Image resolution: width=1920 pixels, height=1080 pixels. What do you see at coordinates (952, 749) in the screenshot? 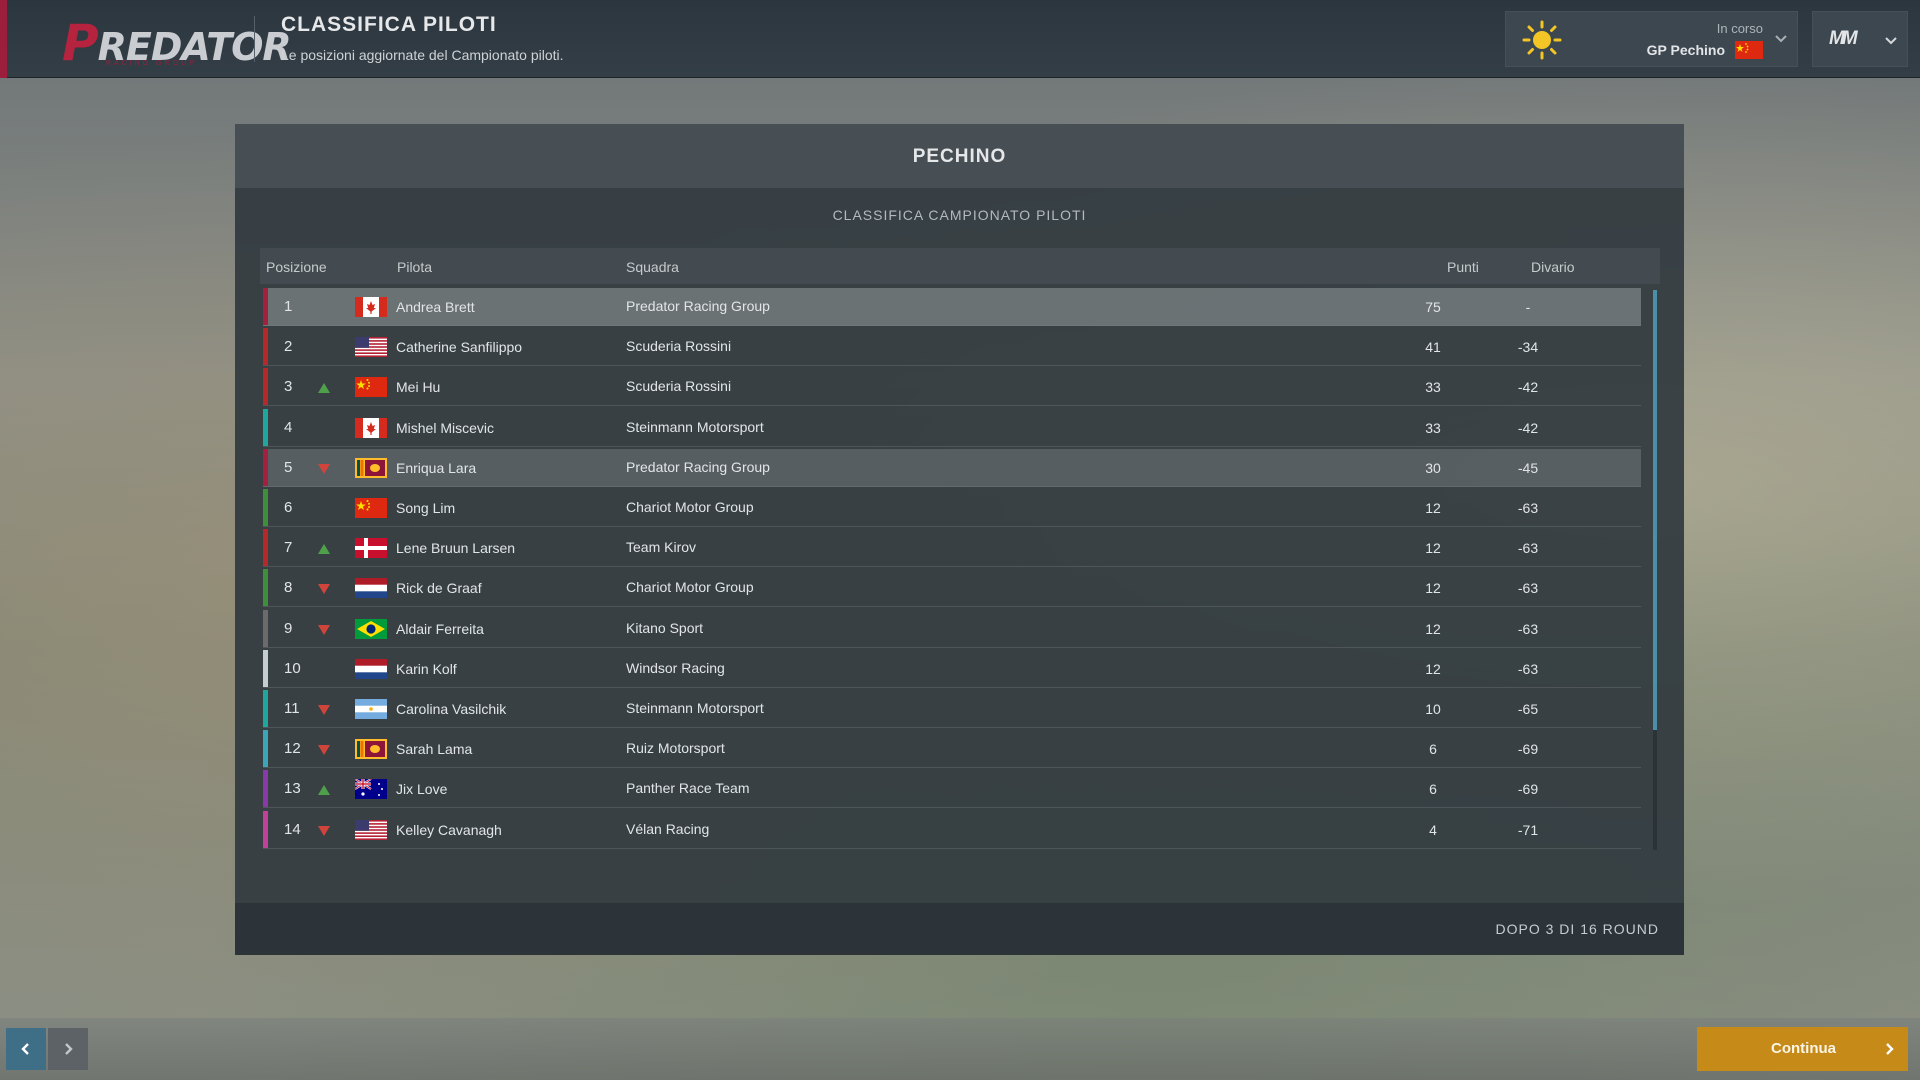
I see `table-row: 12 Sarah Lama Ruiz Motorsport 6 -69` at bounding box center [952, 749].